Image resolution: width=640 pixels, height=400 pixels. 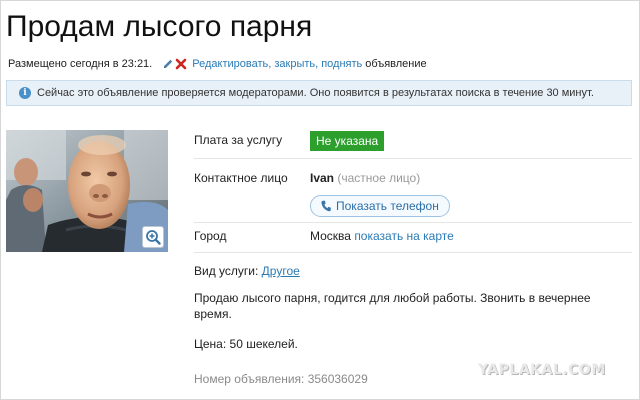 I want to click on service-label: Вид услуги:, so click(x=226, y=271).